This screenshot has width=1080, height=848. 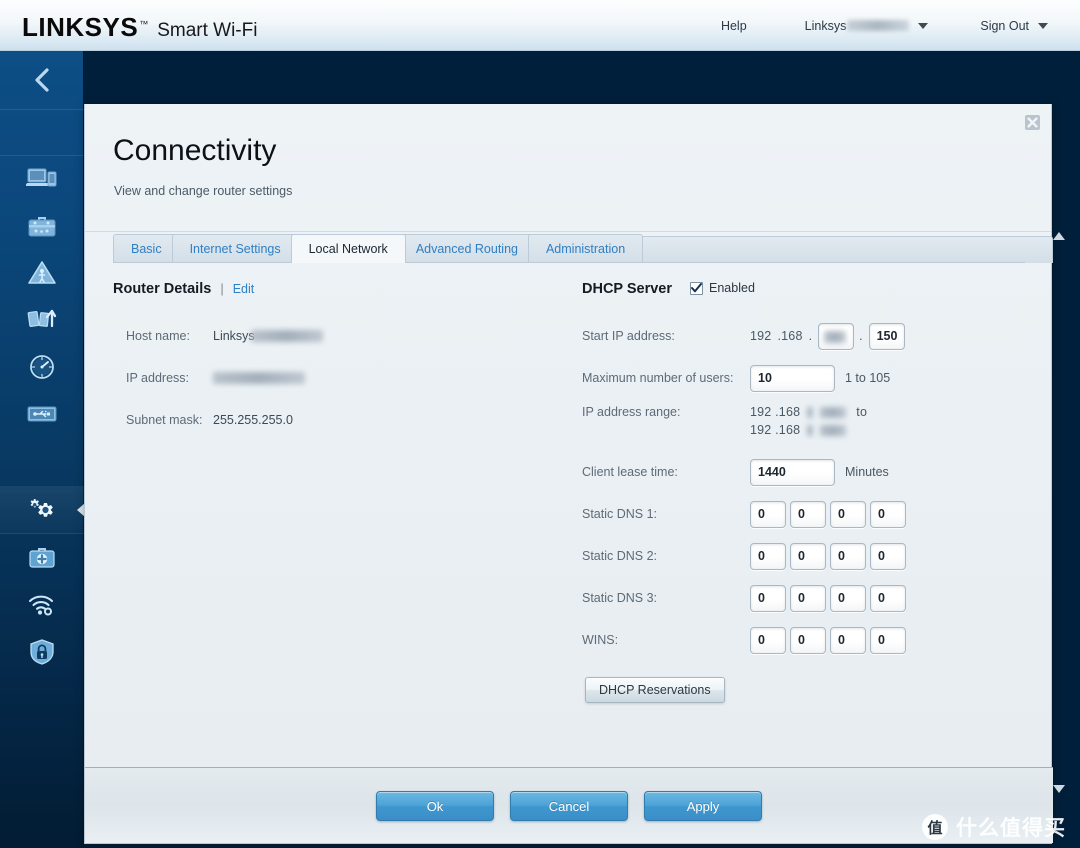 I want to click on subnet-mask-label: Subnet mask:, so click(x=164, y=420).